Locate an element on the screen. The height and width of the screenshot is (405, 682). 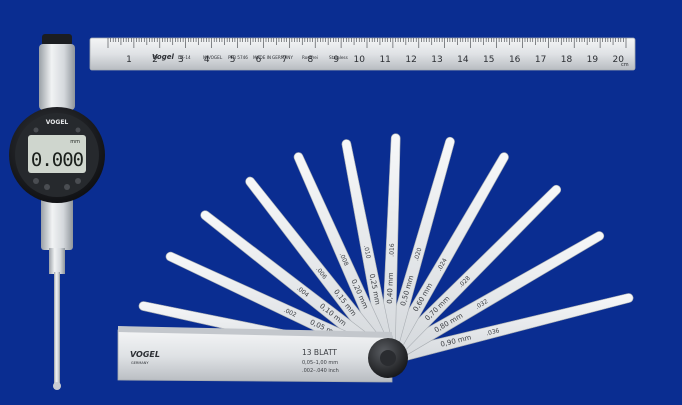
ruler-number: 19 is located at coordinates (593, 60).